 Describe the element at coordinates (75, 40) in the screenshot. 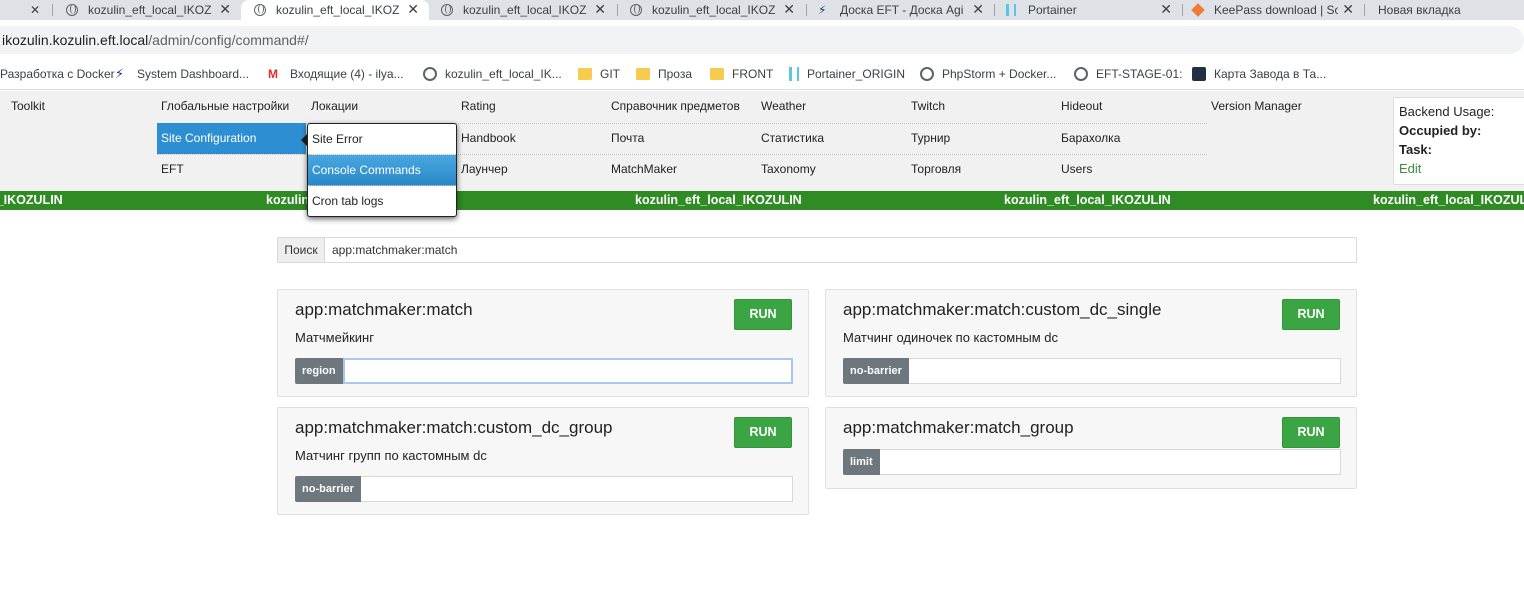

I see `url-host: ikozulin.kozulin.eft.local` at that location.